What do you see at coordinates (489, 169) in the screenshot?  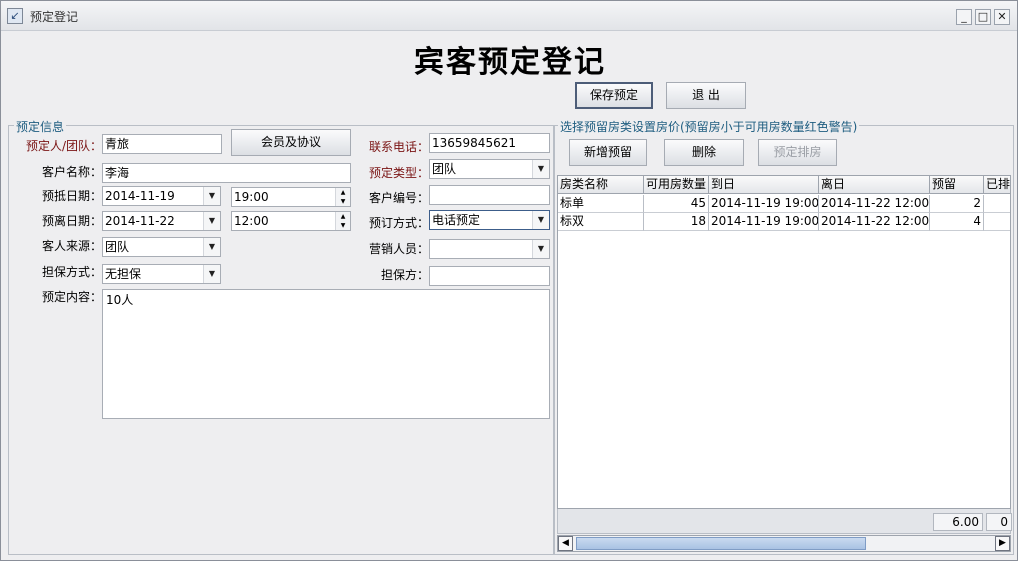 I see `booking-type-select: 团队 ▼` at bounding box center [489, 169].